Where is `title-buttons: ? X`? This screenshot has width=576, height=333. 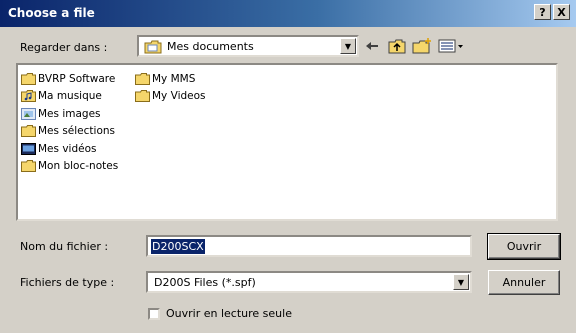
title-buttons: ? X is located at coordinates (552, 12).